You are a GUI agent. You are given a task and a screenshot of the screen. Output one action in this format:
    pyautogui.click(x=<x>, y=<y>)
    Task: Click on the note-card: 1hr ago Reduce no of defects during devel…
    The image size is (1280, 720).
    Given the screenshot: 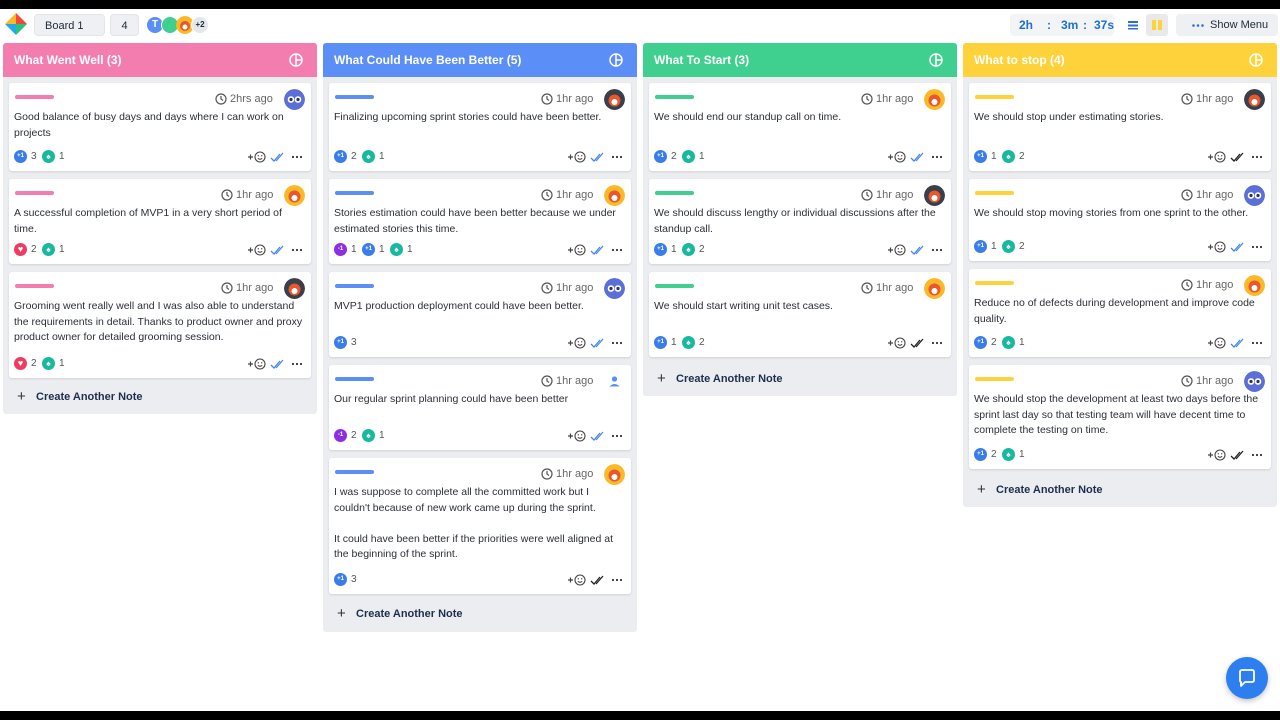 What is the action you would take?
    pyautogui.click(x=1120, y=313)
    